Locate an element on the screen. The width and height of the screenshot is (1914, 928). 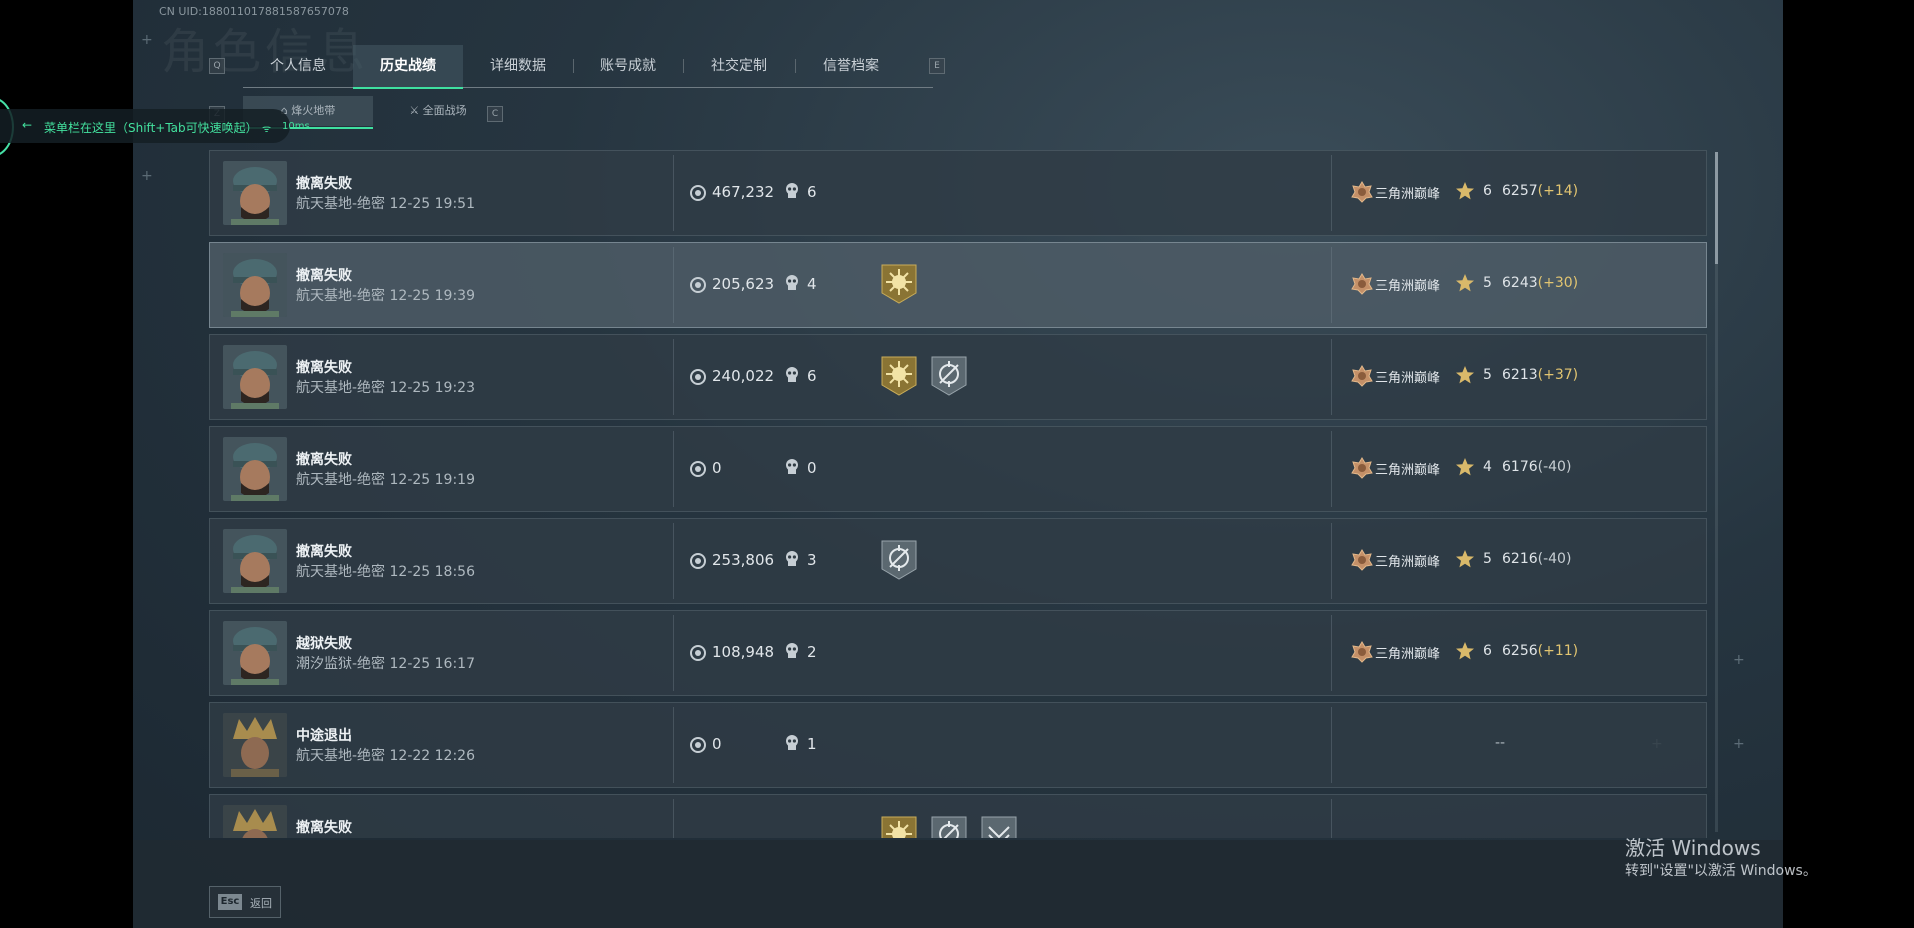
subtab-next-key: C is located at coordinates (495, 114).